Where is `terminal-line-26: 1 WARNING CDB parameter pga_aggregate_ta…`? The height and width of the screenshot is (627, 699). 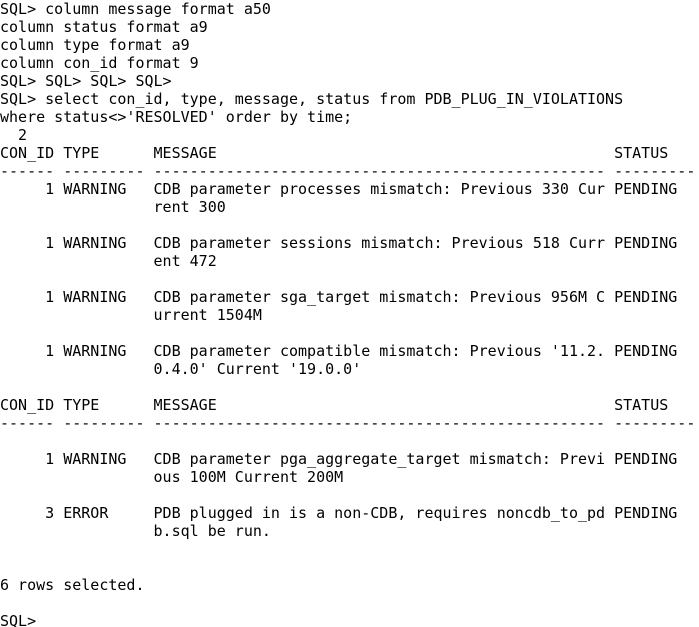 terminal-line-26: 1 WARNING CDB parameter pga_aggregate_ta… is located at coordinates (339, 459).